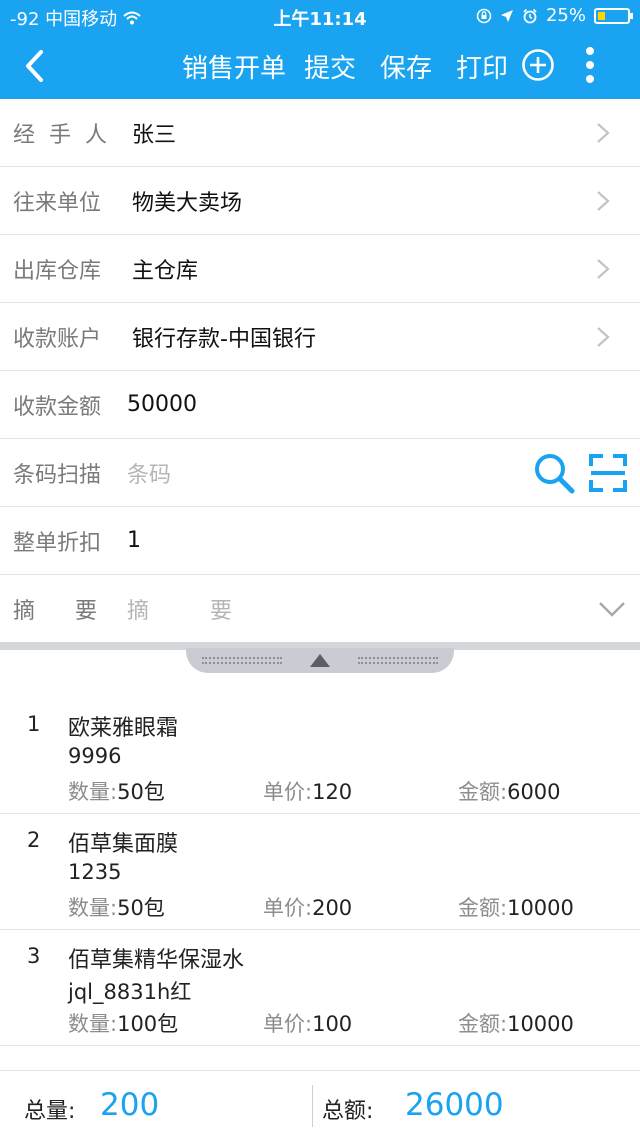 The width and height of the screenshot is (640, 1138). I want to click on page-title: 销售开单, so click(234, 69).